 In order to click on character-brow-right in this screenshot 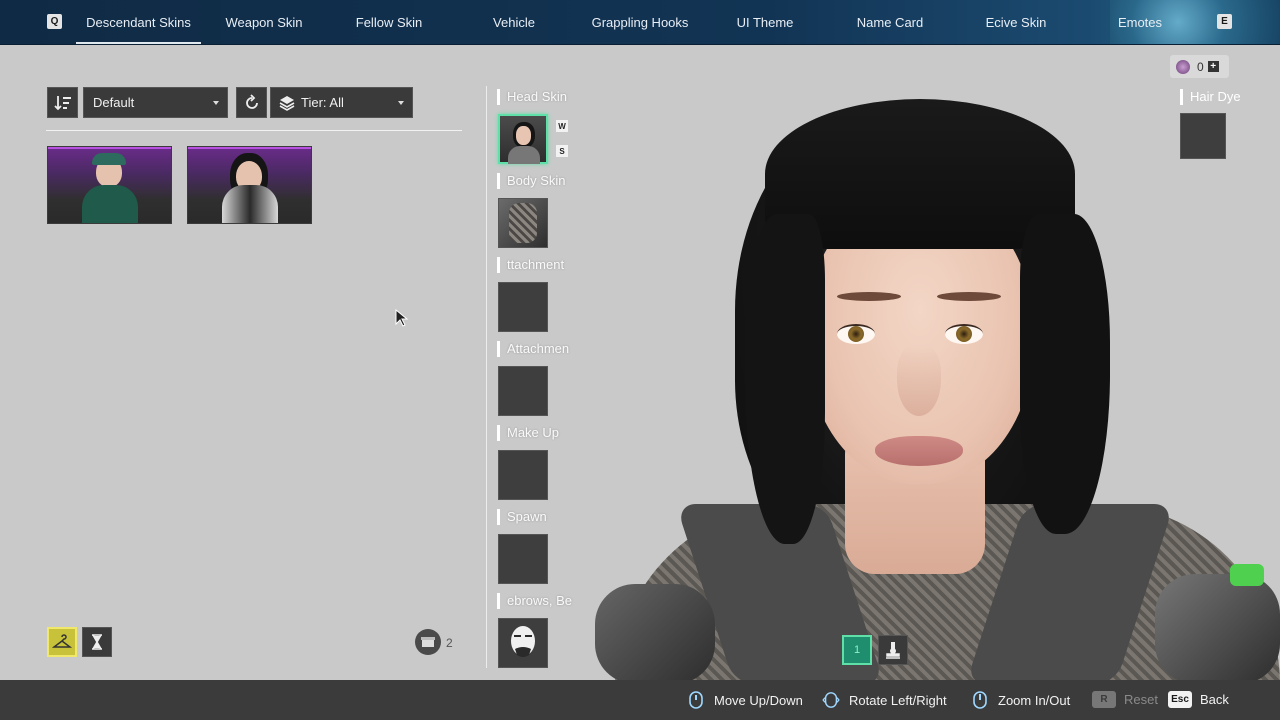, I will do `click(969, 296)`.